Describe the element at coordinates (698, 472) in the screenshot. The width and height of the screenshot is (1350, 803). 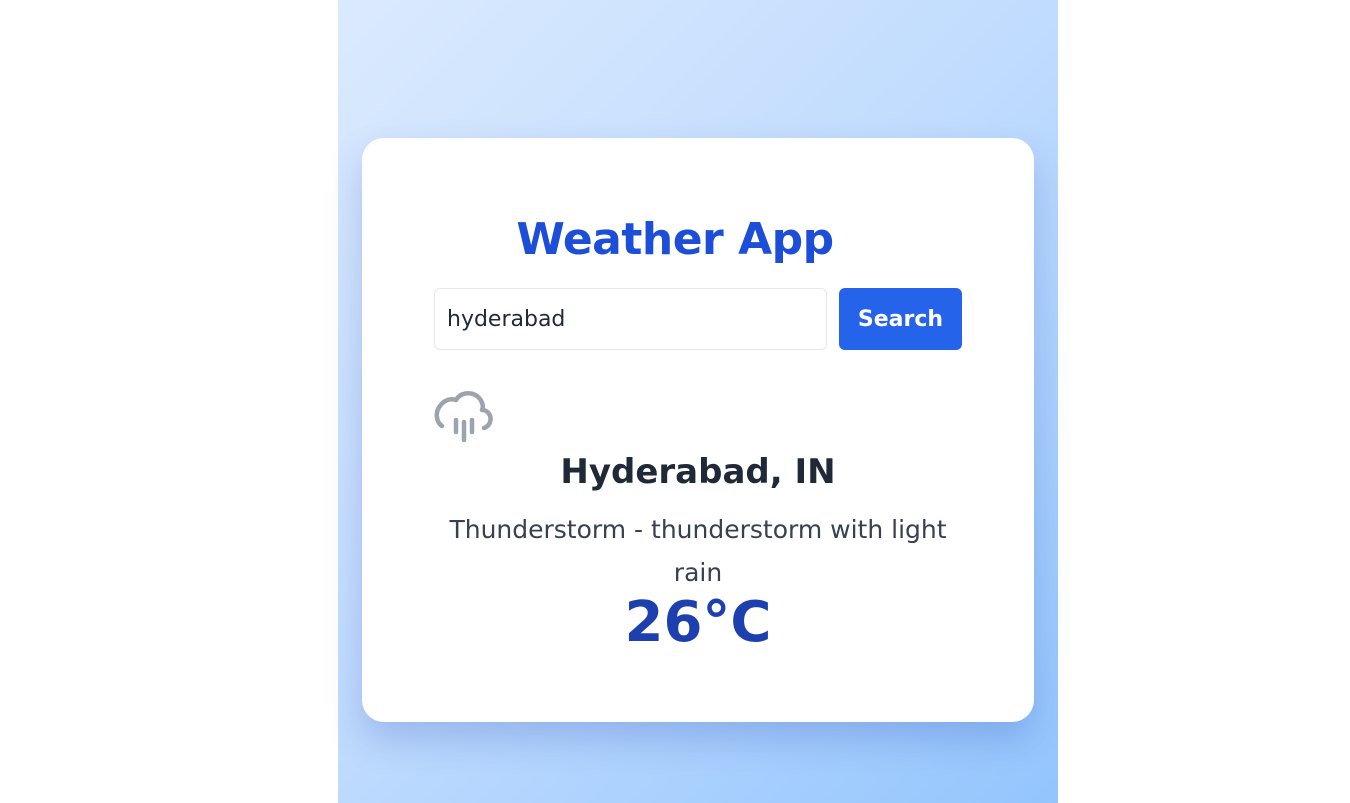
I see `city-name: Hyderabad, IN` at that location.